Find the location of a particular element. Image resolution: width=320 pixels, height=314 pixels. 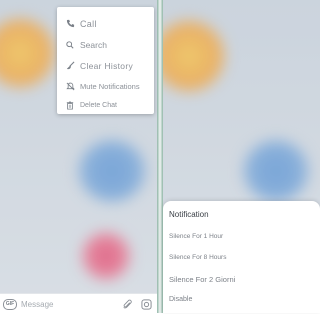

menu-item-call: Call is located at coordinates (105, 23).